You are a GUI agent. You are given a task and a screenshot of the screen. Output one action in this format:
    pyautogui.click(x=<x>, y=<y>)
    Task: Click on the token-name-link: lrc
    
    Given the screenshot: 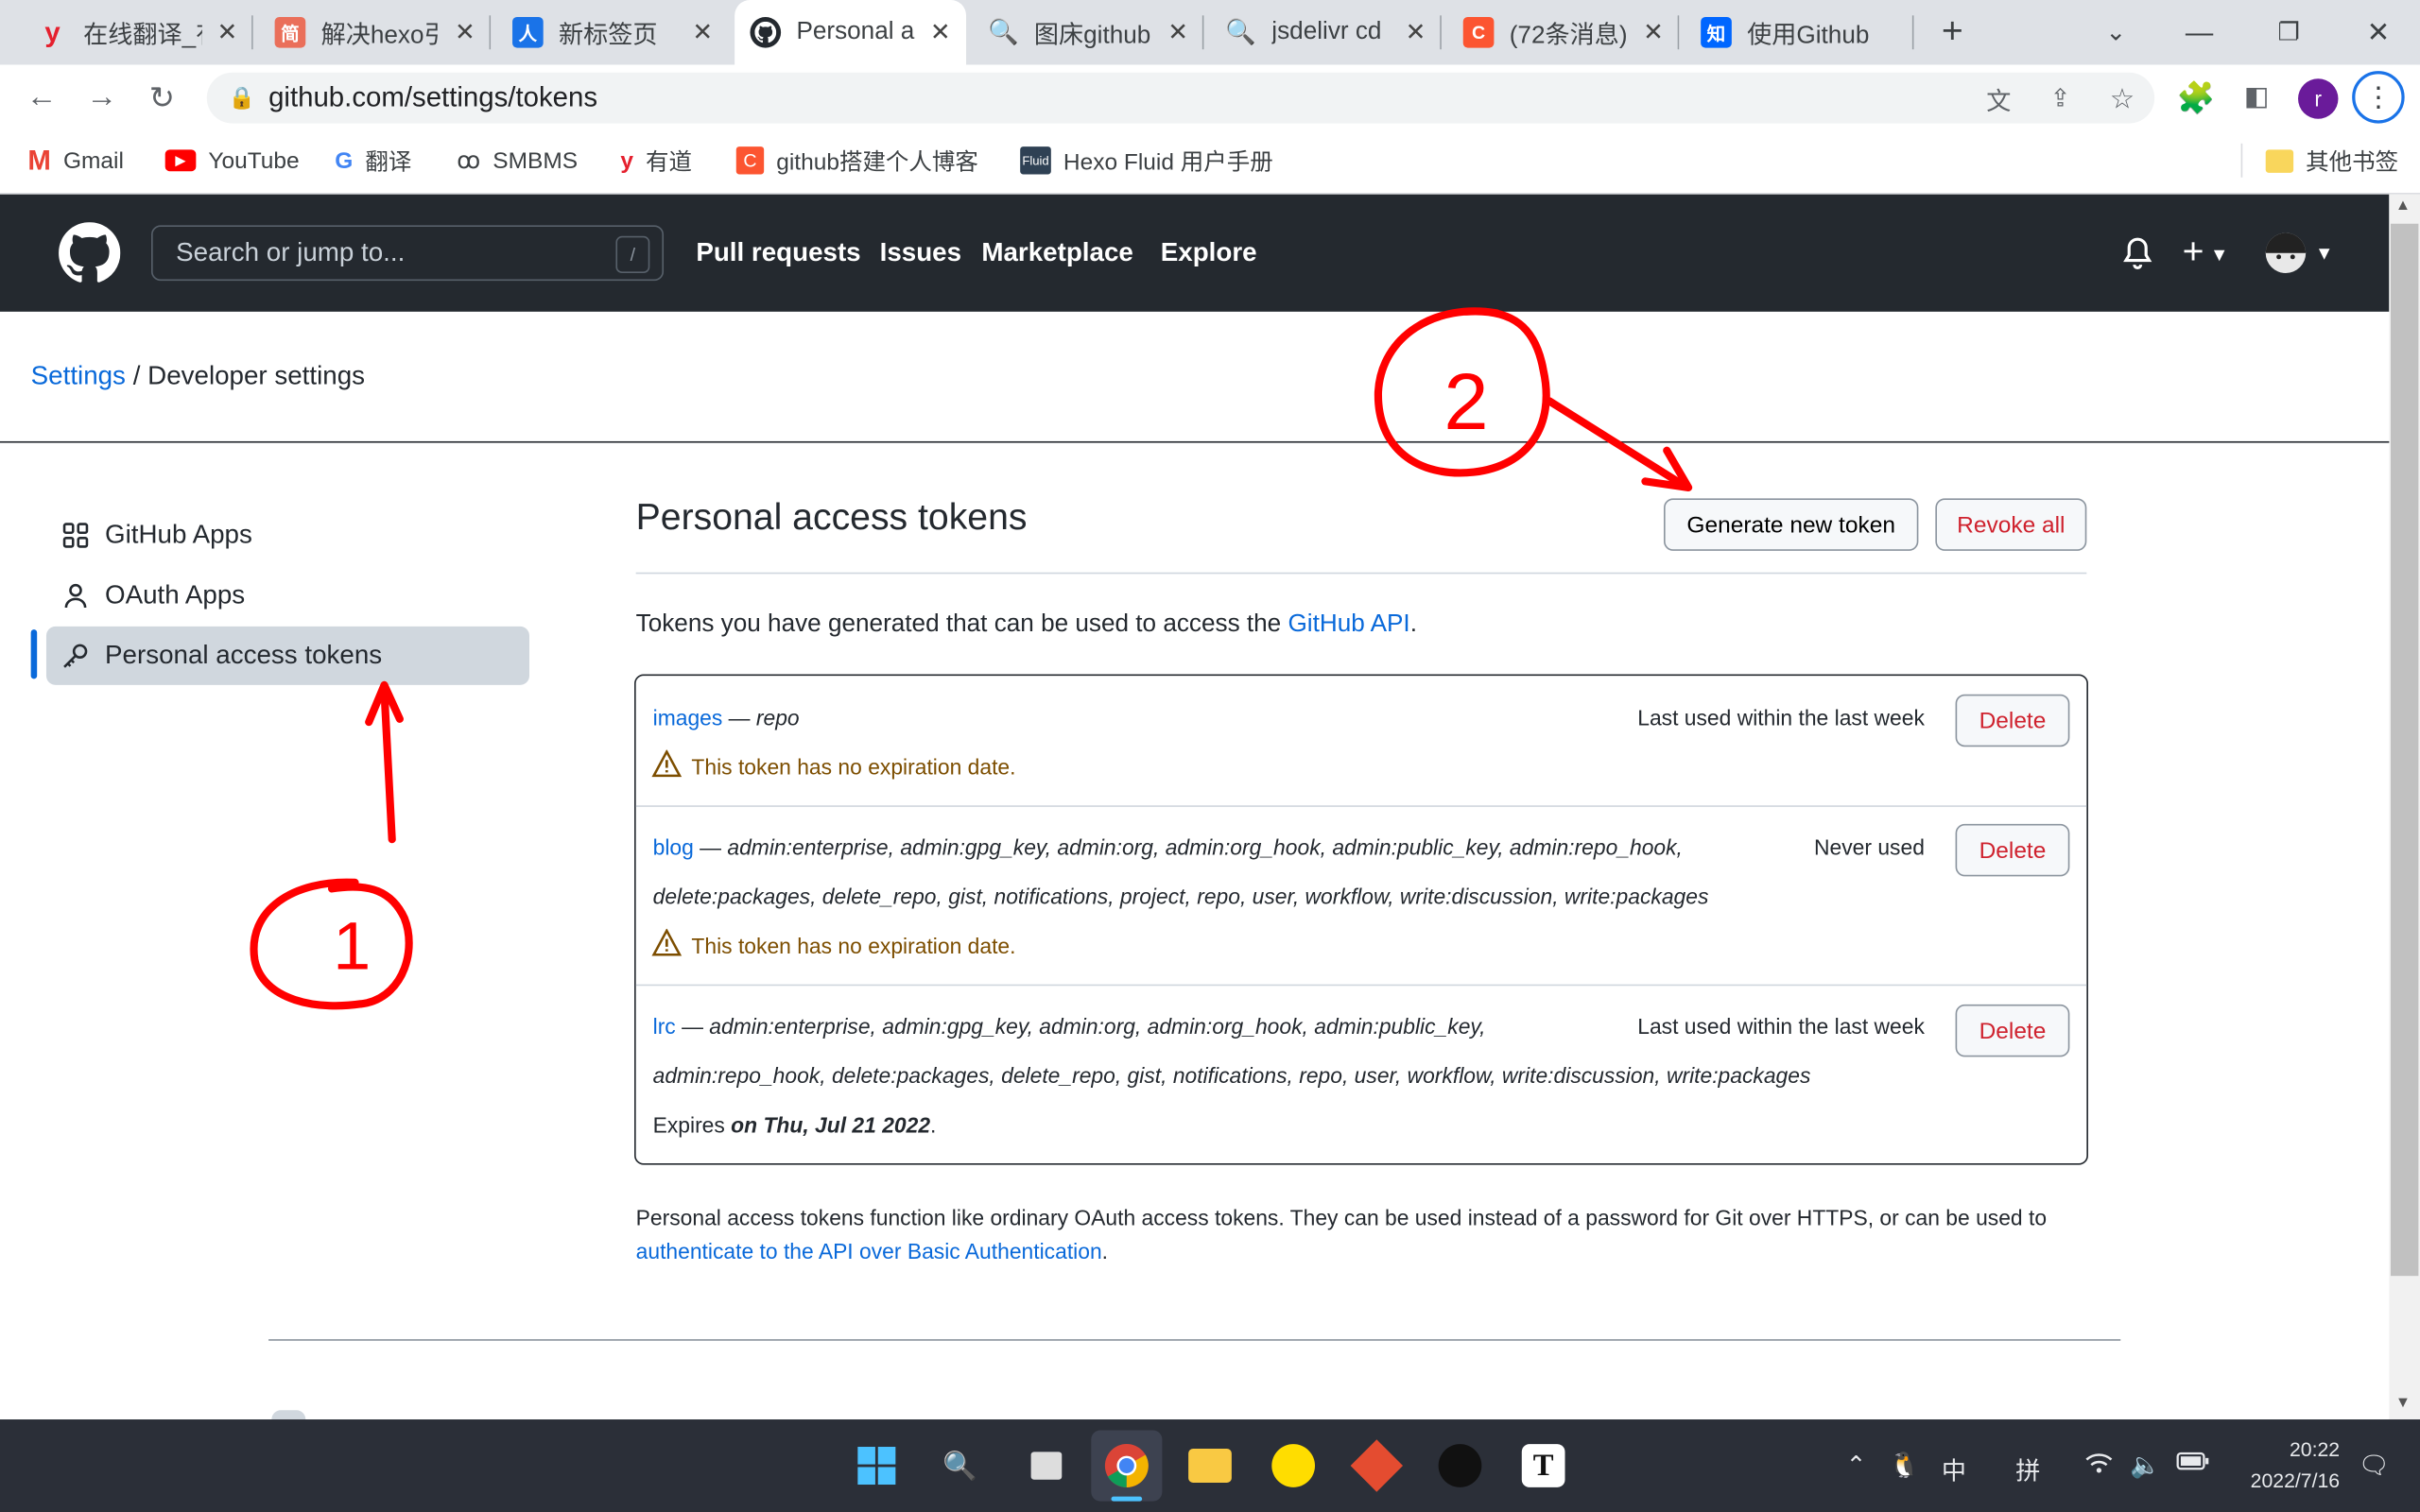 What is the action you would take?
    pyautogui.click(x=664, y=1026)
    